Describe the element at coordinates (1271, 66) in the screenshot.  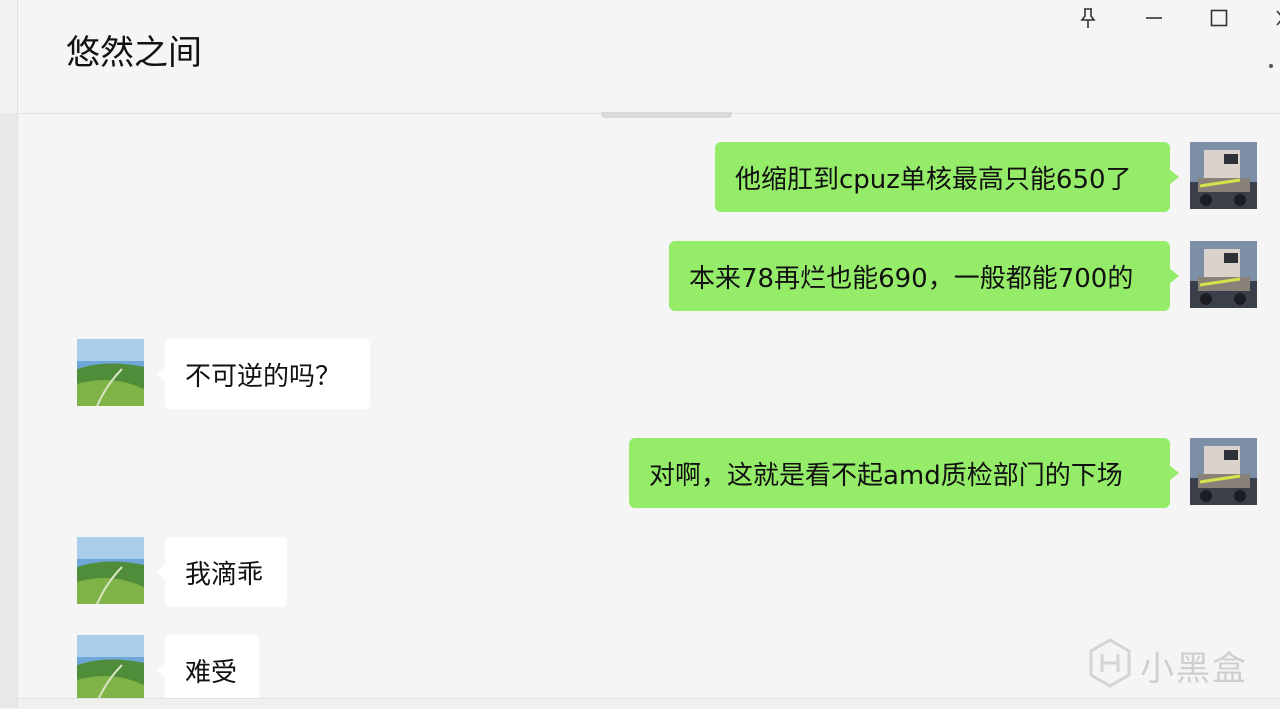
I see `more-options-icon` at that location.